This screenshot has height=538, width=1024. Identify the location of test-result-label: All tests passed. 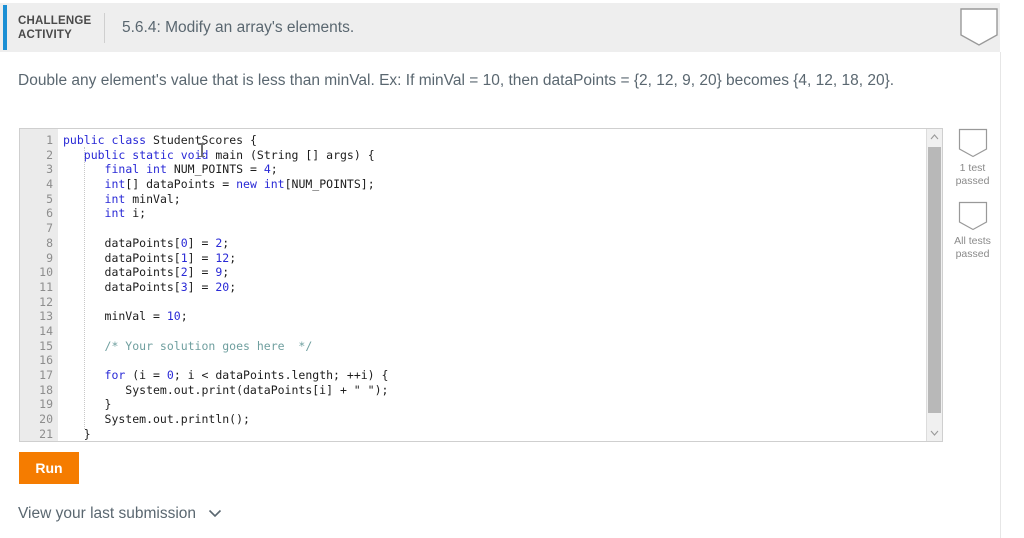
(972, 247).